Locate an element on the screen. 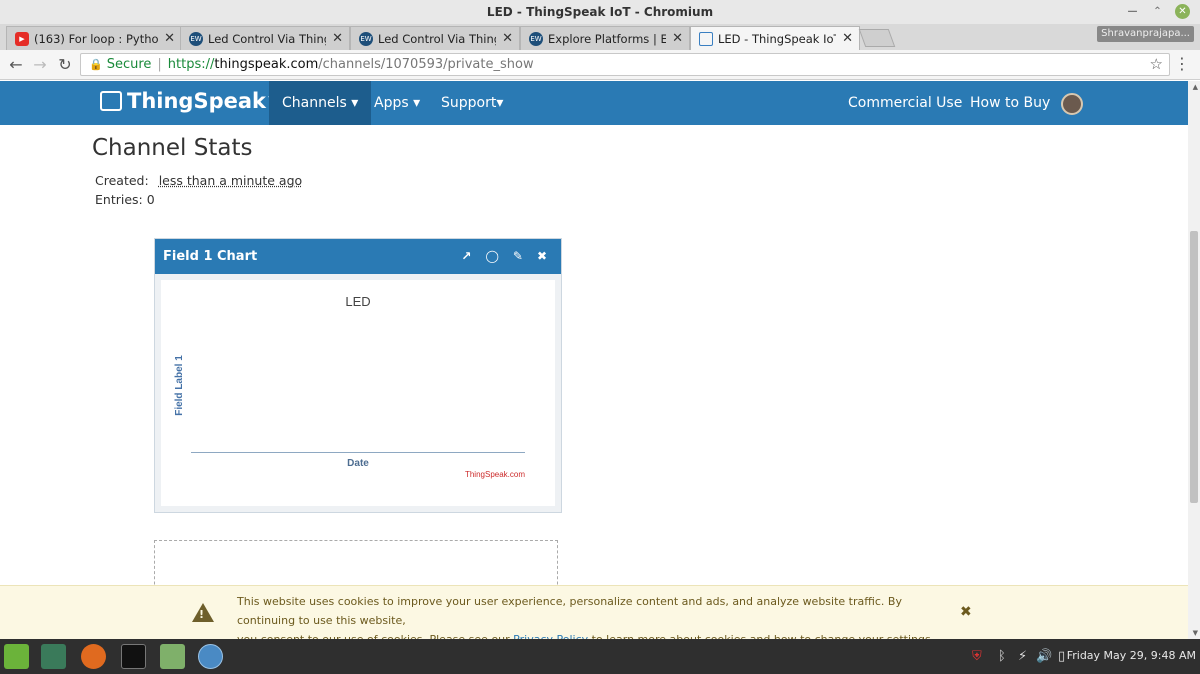 This screenshot has width=1200, height=674. show-desktop-icon is located at coordinates (53, 656).